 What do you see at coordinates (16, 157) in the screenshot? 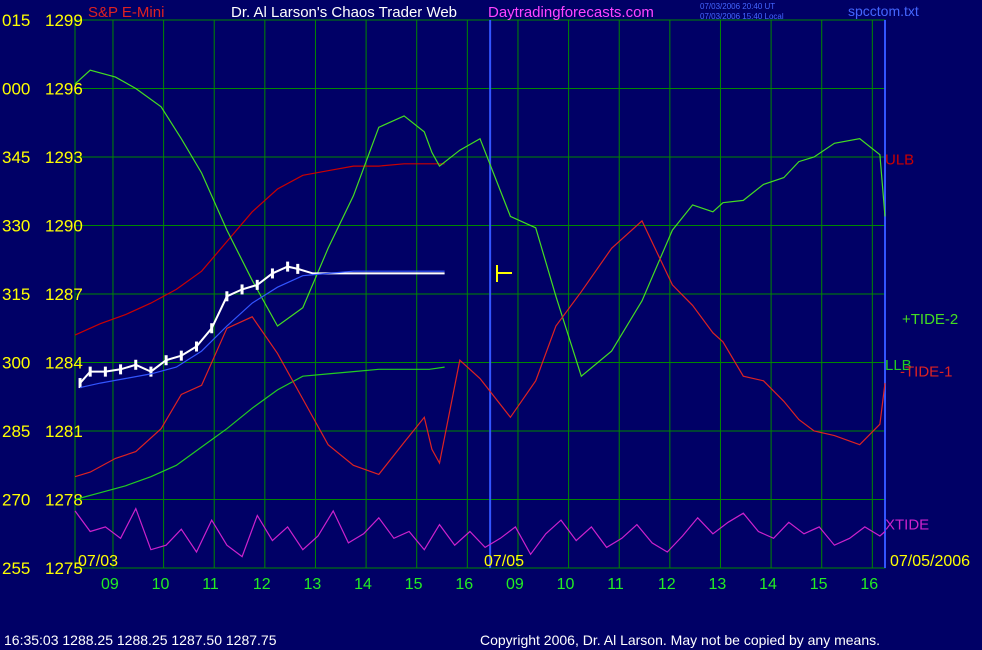
I see `y-tick-left: 345` at bounding box center [16, 157].